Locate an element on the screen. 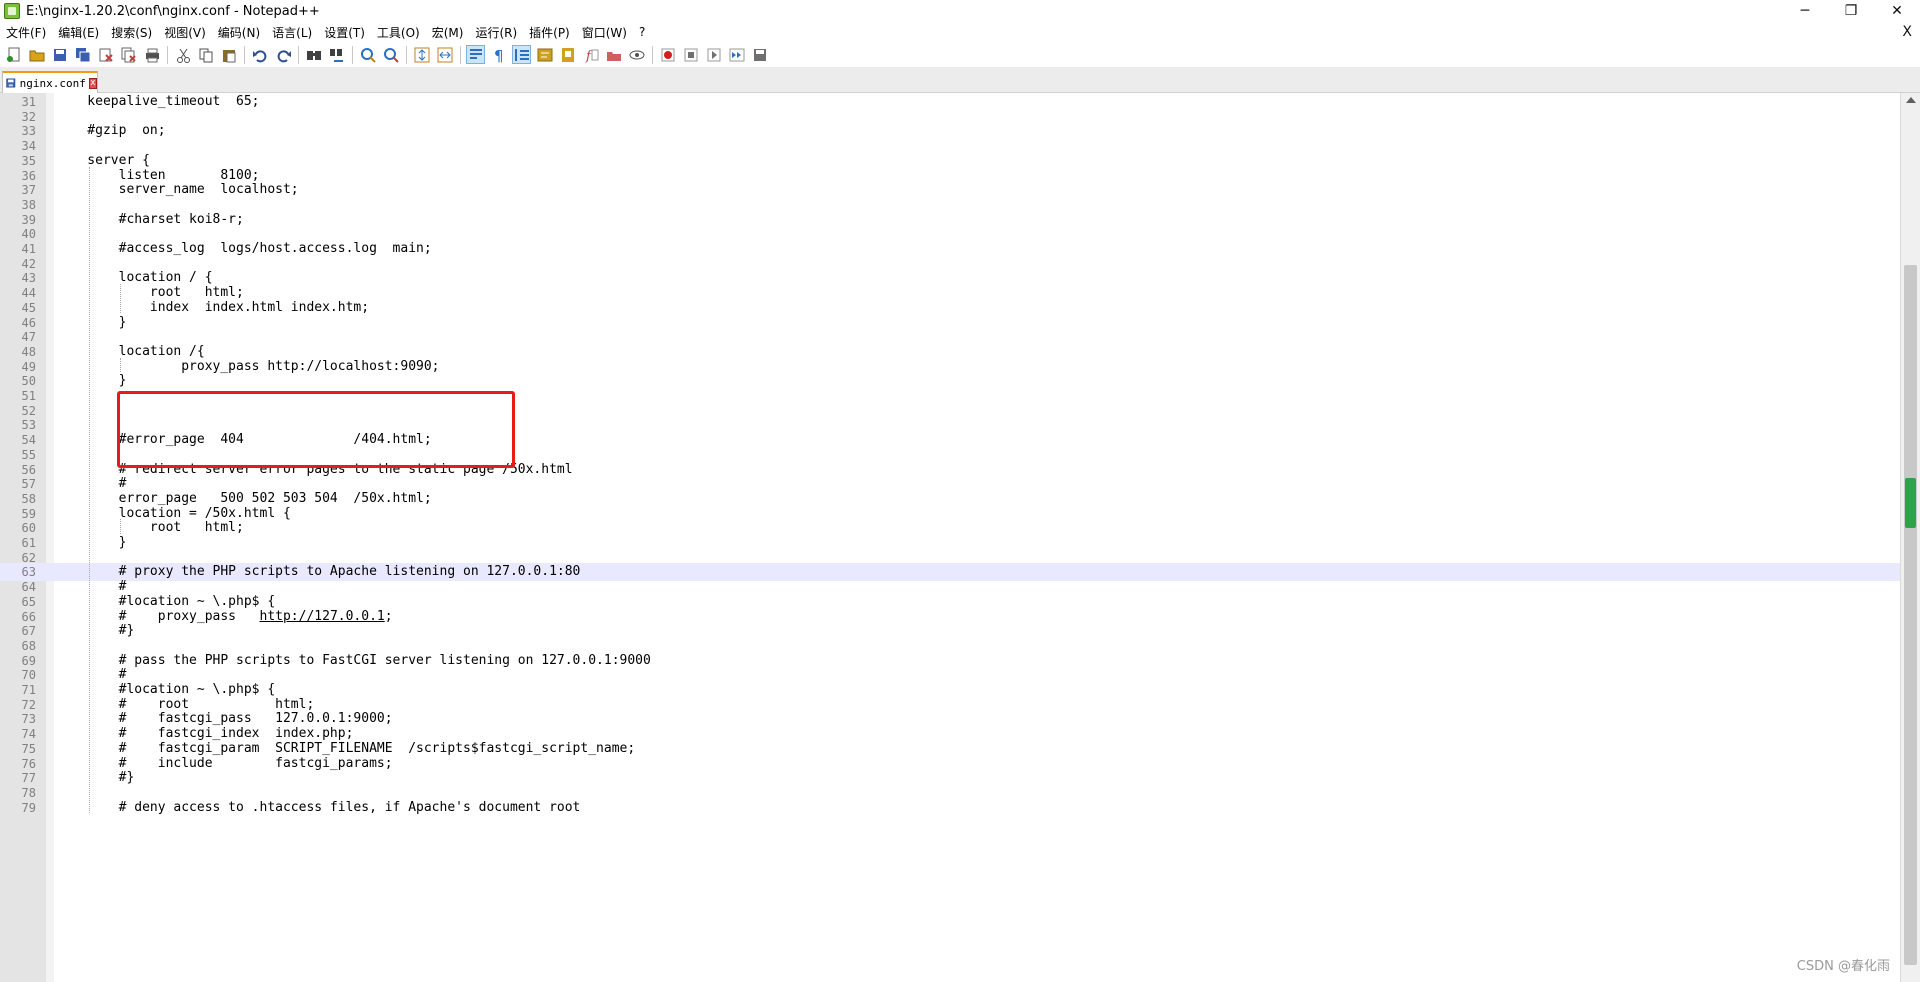  menu-item-9: 运行(R) is located at coordinates (496, 32).